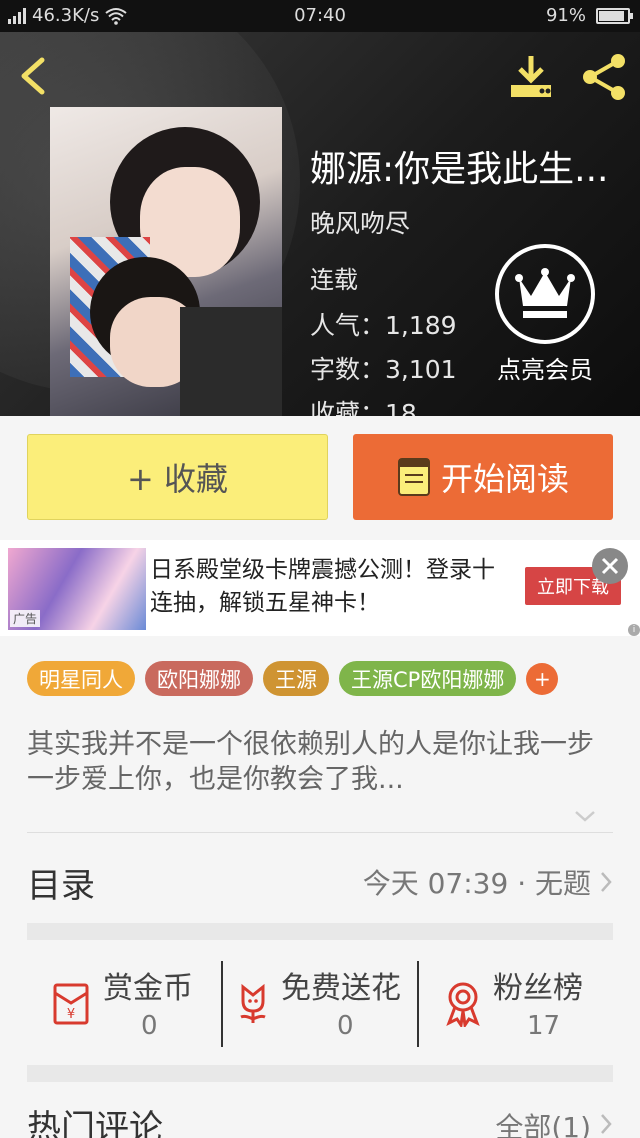 The image size is (640, 1138). What do you see at coordinates (363, 407) in the screenshot?
I see `favorite-count: 收藏：18` at bounding box center [363, 407].